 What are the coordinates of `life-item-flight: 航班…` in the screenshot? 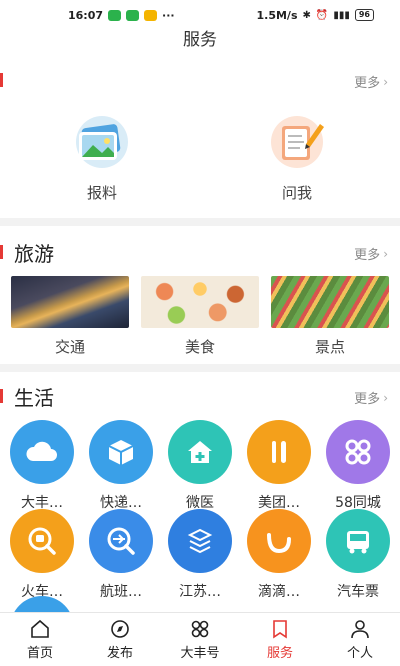 It's located at (121, 555).